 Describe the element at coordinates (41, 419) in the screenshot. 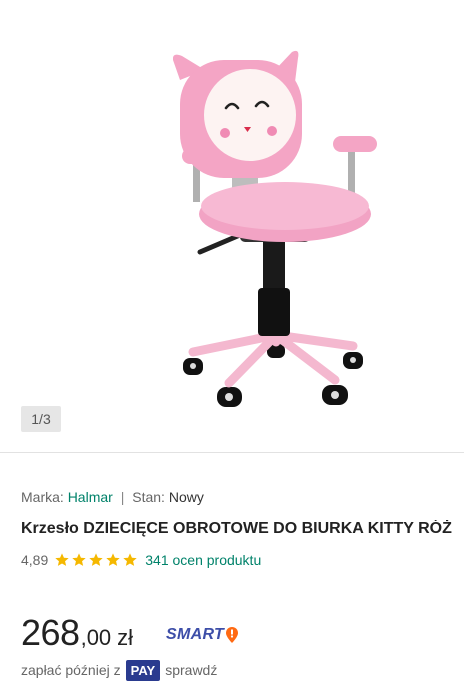

I see `image-counter: 1/3` at that location.